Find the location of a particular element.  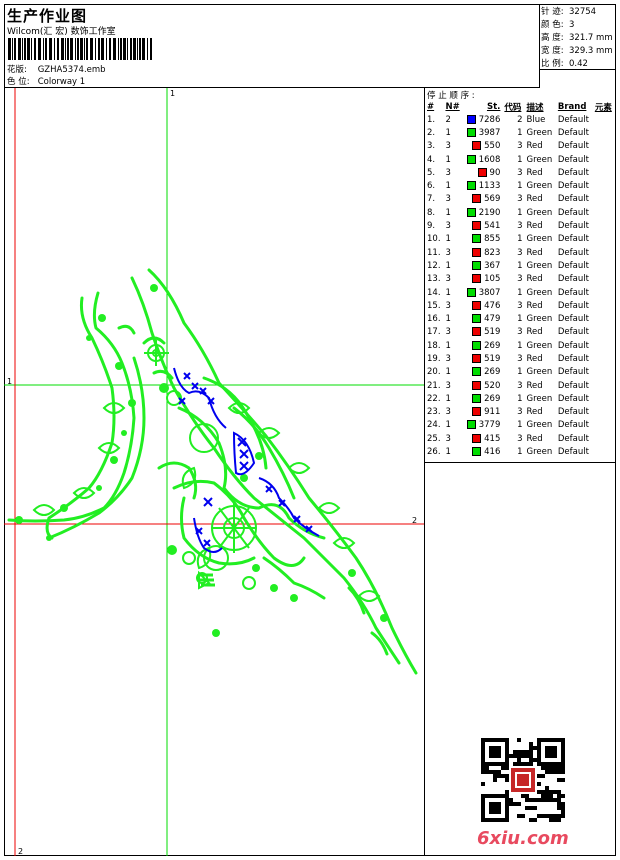

row-index: 21. is located at coordinates (434, 385).